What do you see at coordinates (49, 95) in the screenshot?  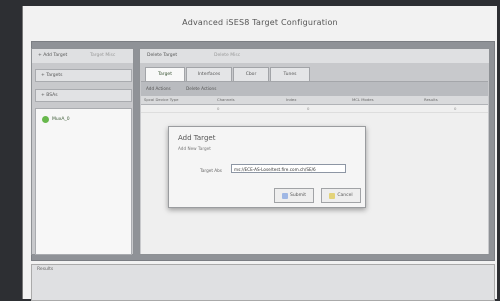 I see `bsas-accordion-label: + BSAs` at bounding box center [49, 95].